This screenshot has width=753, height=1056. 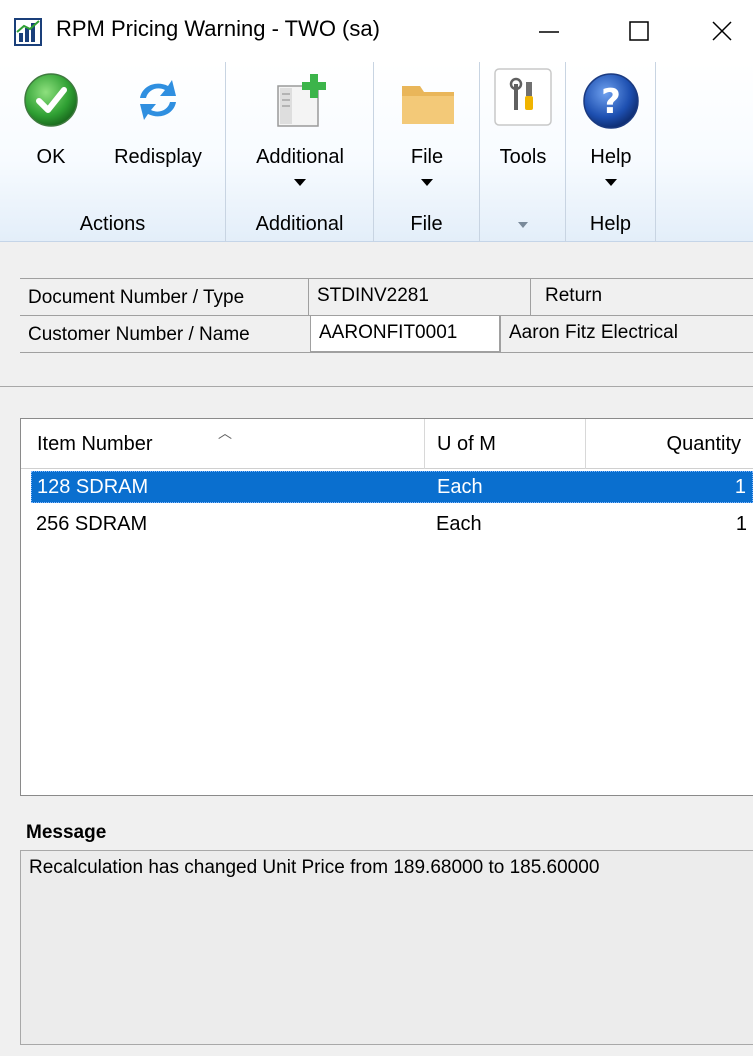 What do you see at coordinates (466, 444) in the screenshot?
I see `column-uom: U of M` at bounding box center [466, 444].